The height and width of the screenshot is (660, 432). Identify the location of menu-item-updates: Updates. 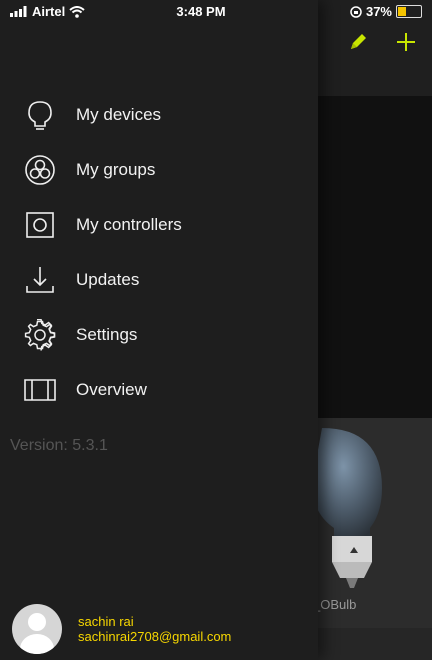
(159, 279).